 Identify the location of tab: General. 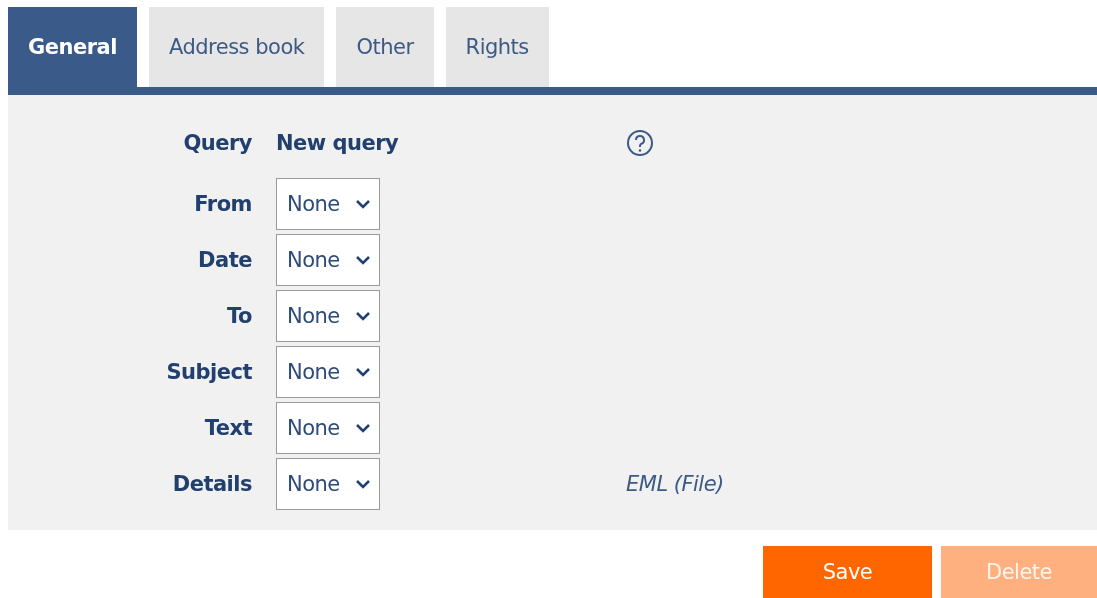
(72, 47).